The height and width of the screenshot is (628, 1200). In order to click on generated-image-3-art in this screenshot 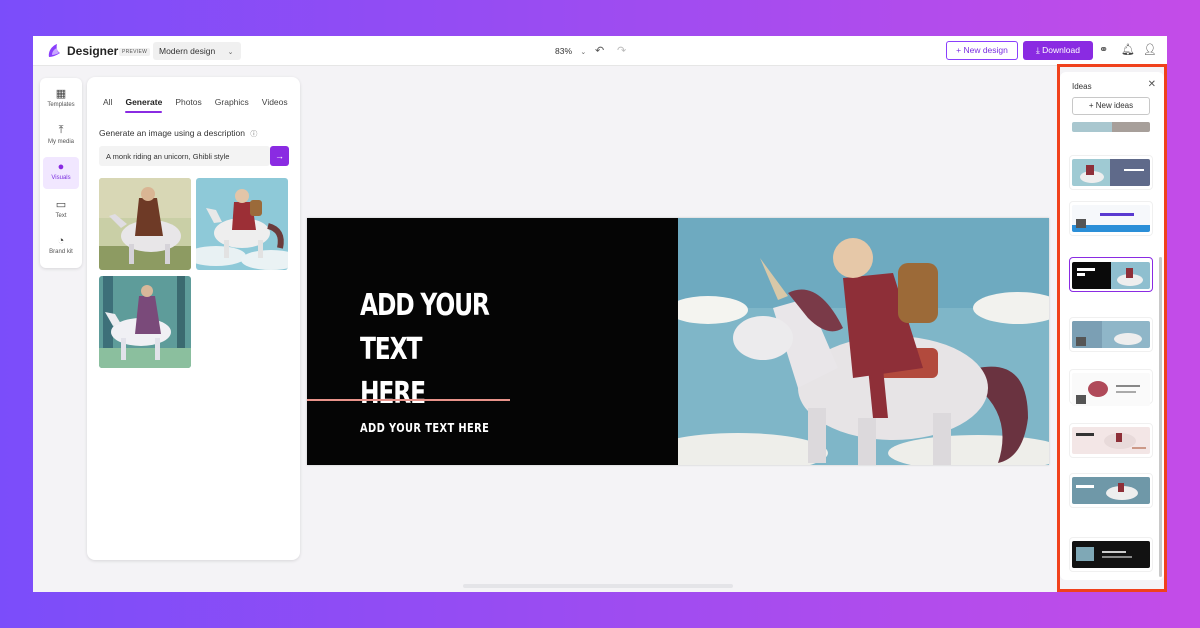, I will do `click(145, 322)`.